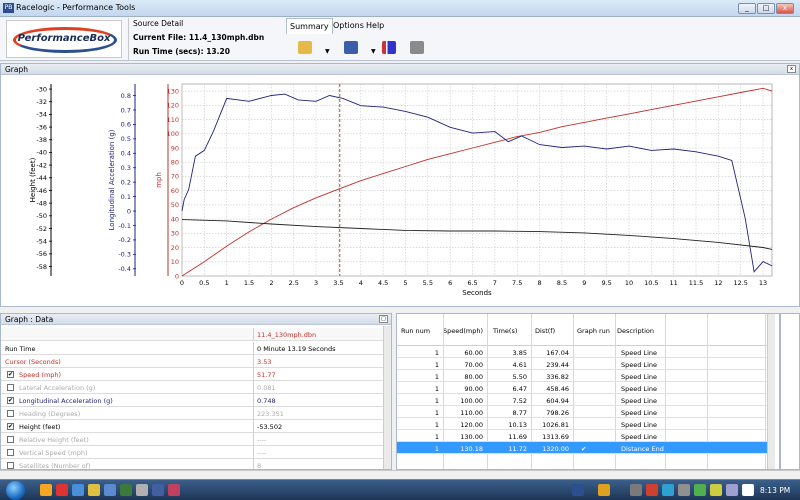 The width and height of the screenshot is (800, 500). What do you see at coordinates (40, 427) in the screenshot?
I see `data-row-label: Height (feet)` at bounding box center [40, 427].